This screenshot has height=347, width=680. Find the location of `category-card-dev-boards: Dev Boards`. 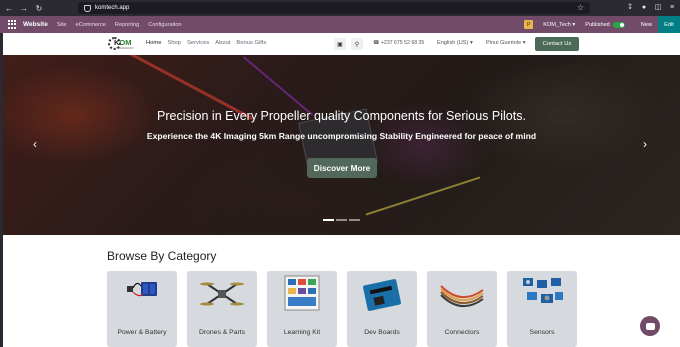

category-card-dev-boards: Dev Boards is located at coordinates (382, 309).